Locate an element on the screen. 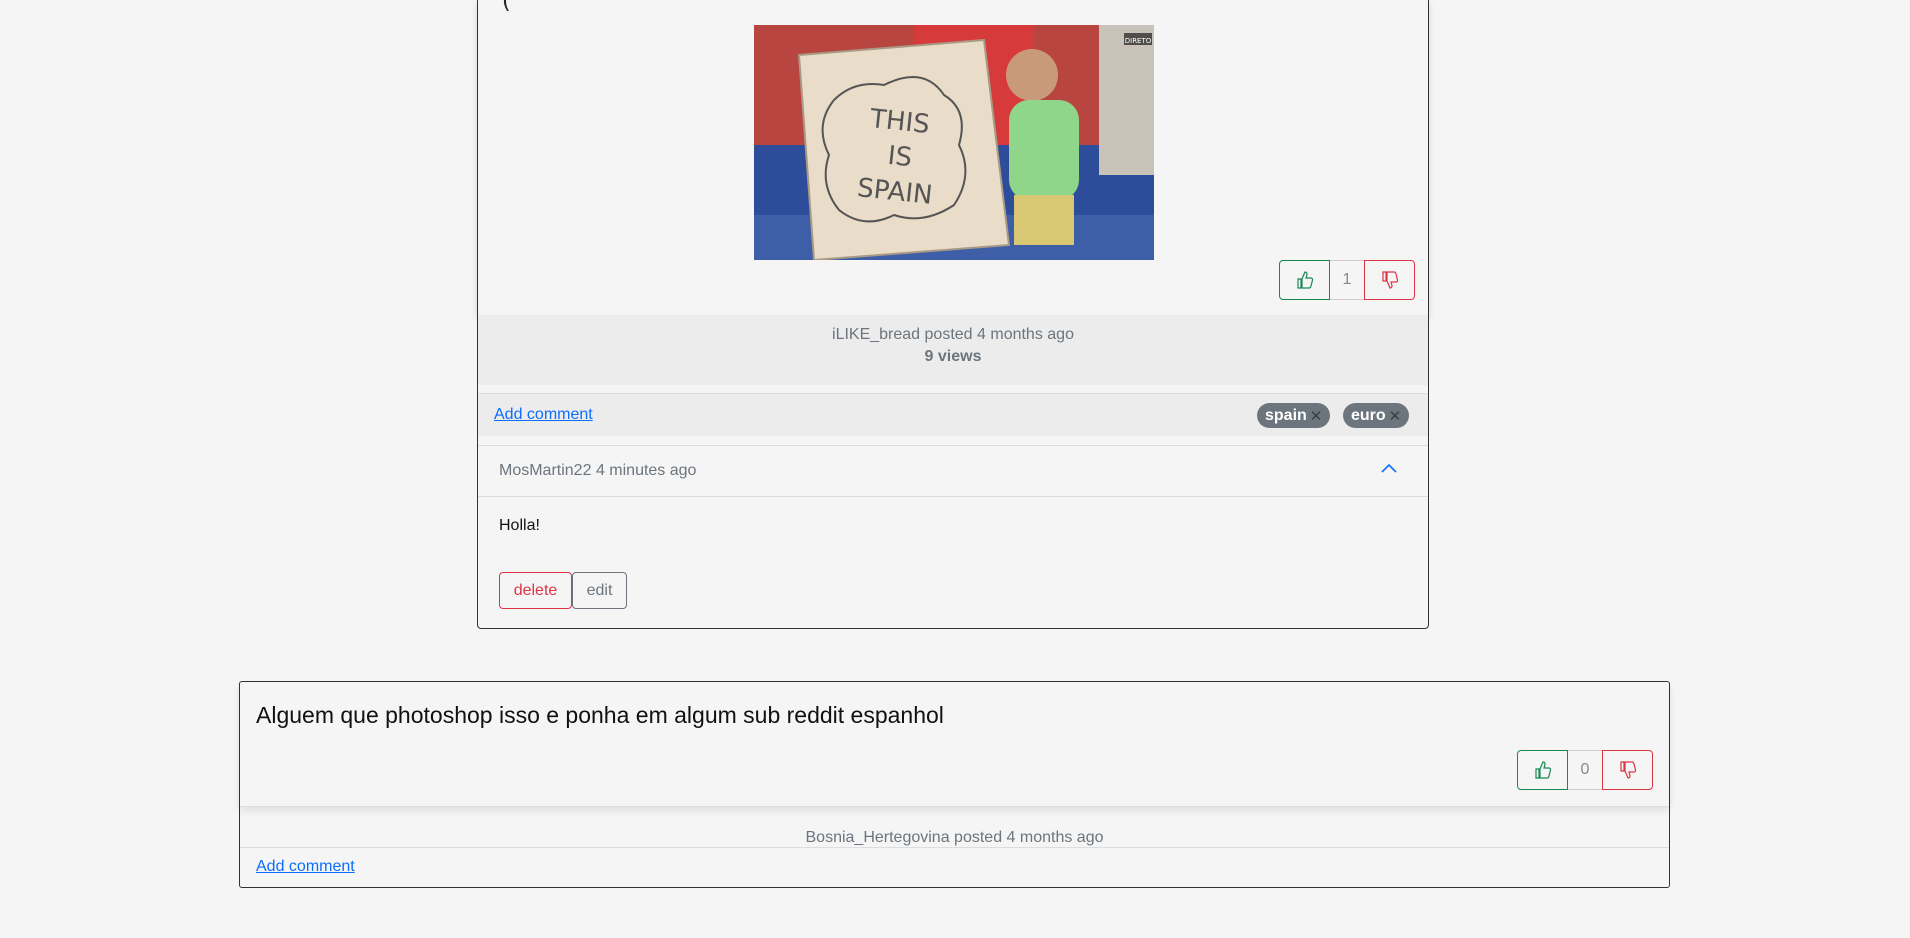 This screenshot has height=938, width=1910. tag-label: euro is located at coordinates (1368, 415).